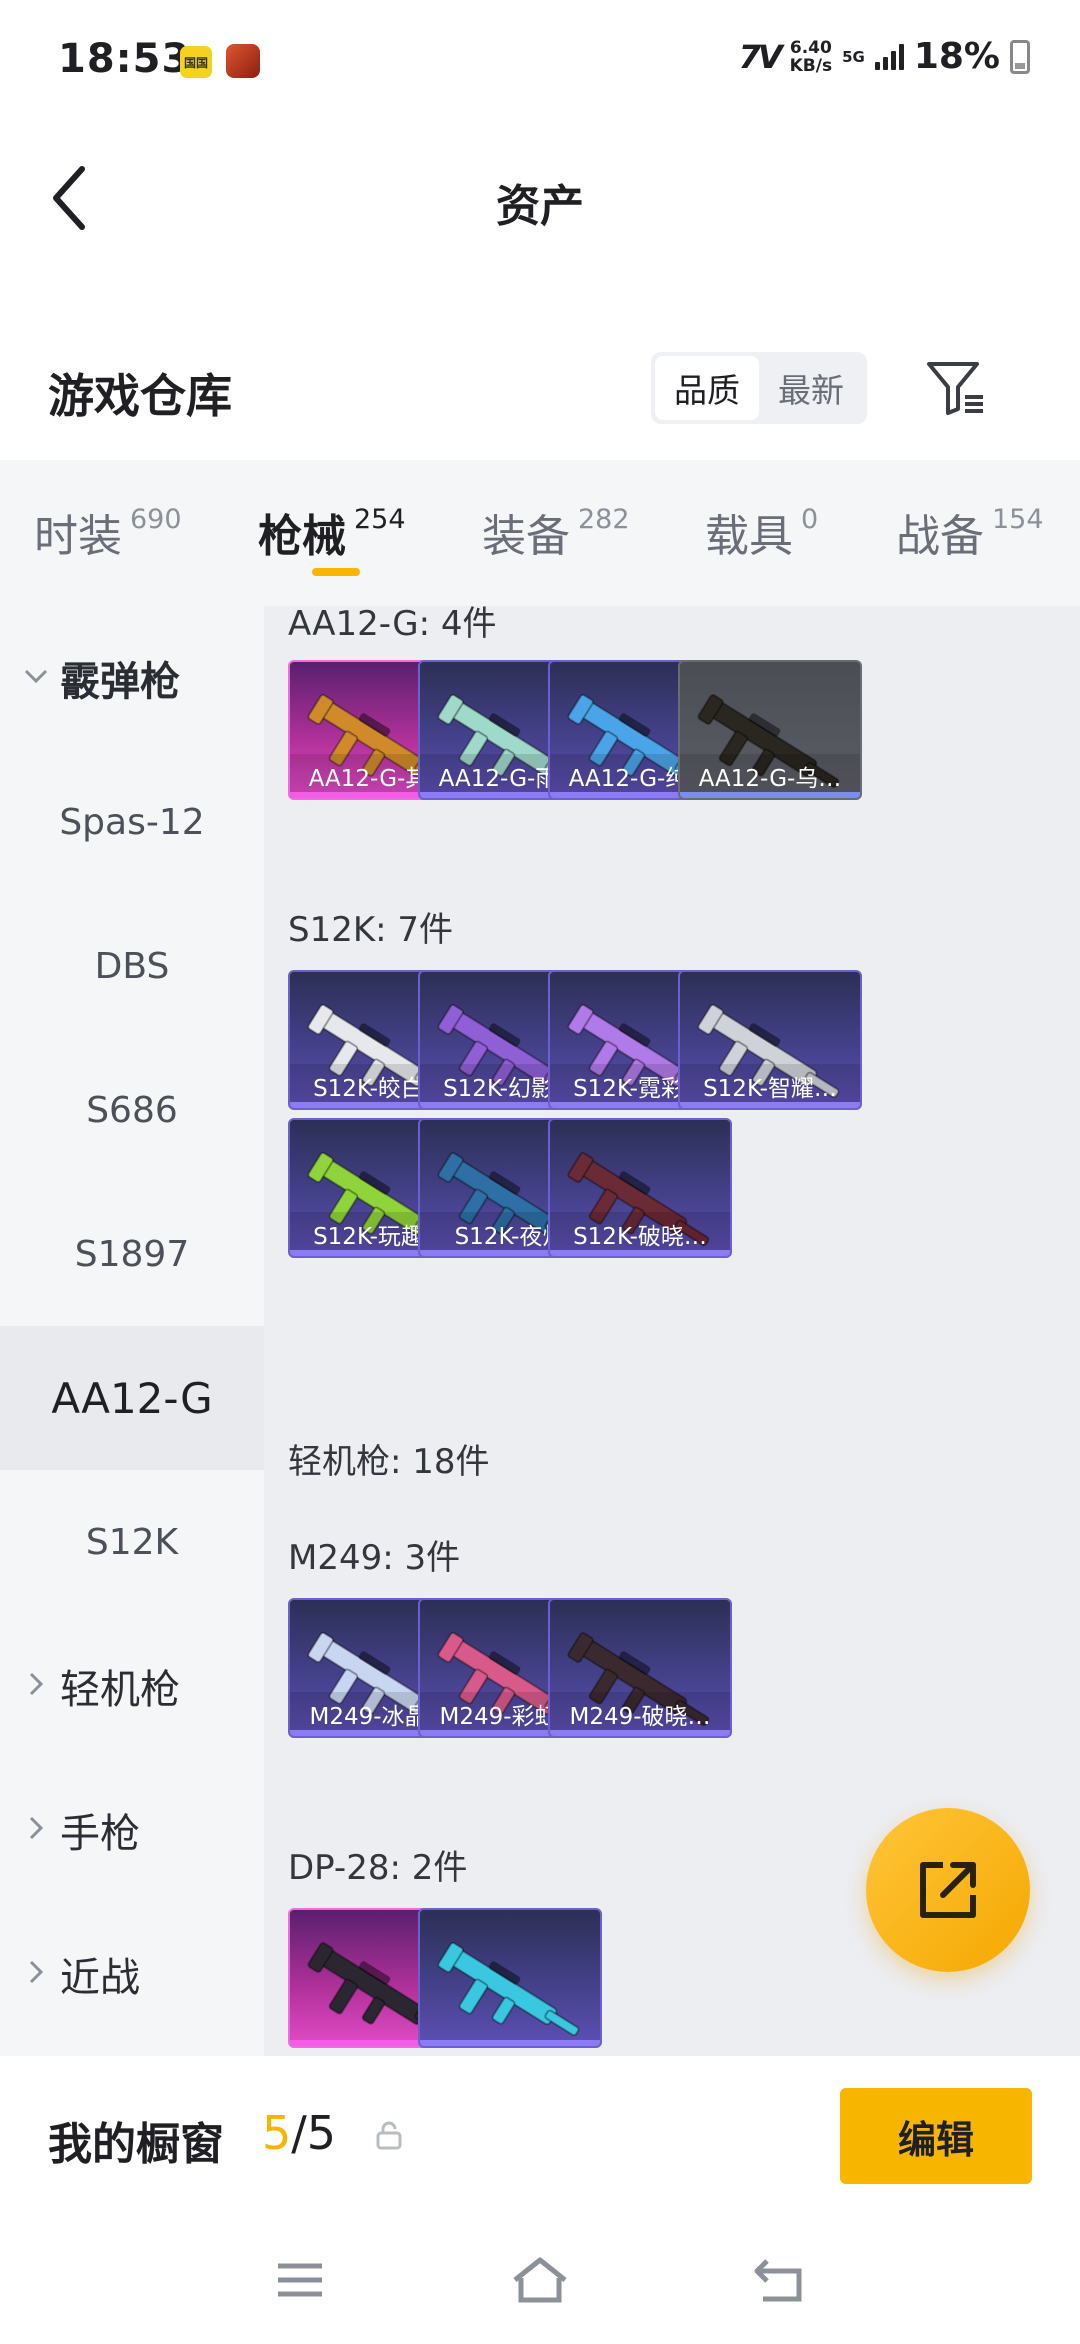  I want to click on sidebar-item-label: Spas-12, so click(132, 822).